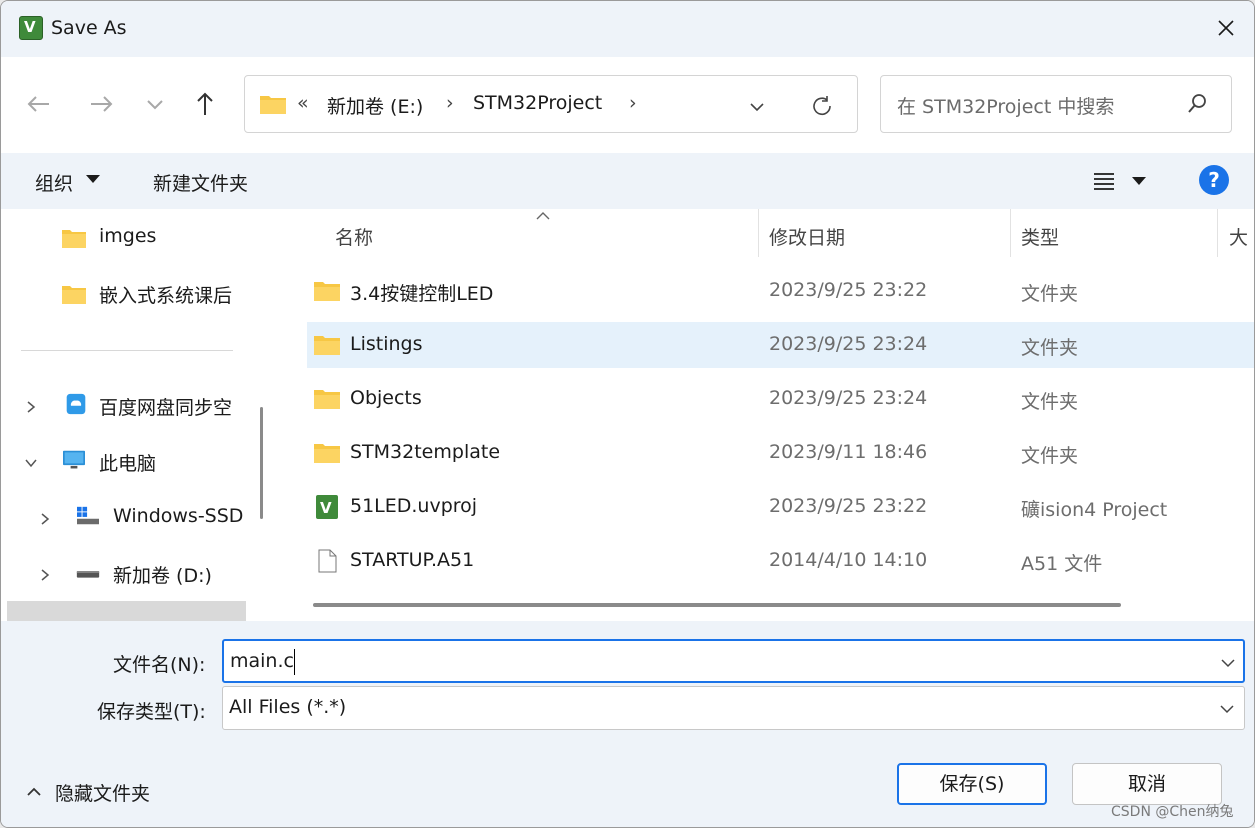 The image size is (1255, 828). What do you see at coordinates (1006, 107) in the screenshot?
I see `search-placeholder: 在 STM32Project 中搜索` at bounding box center [1006, 107].